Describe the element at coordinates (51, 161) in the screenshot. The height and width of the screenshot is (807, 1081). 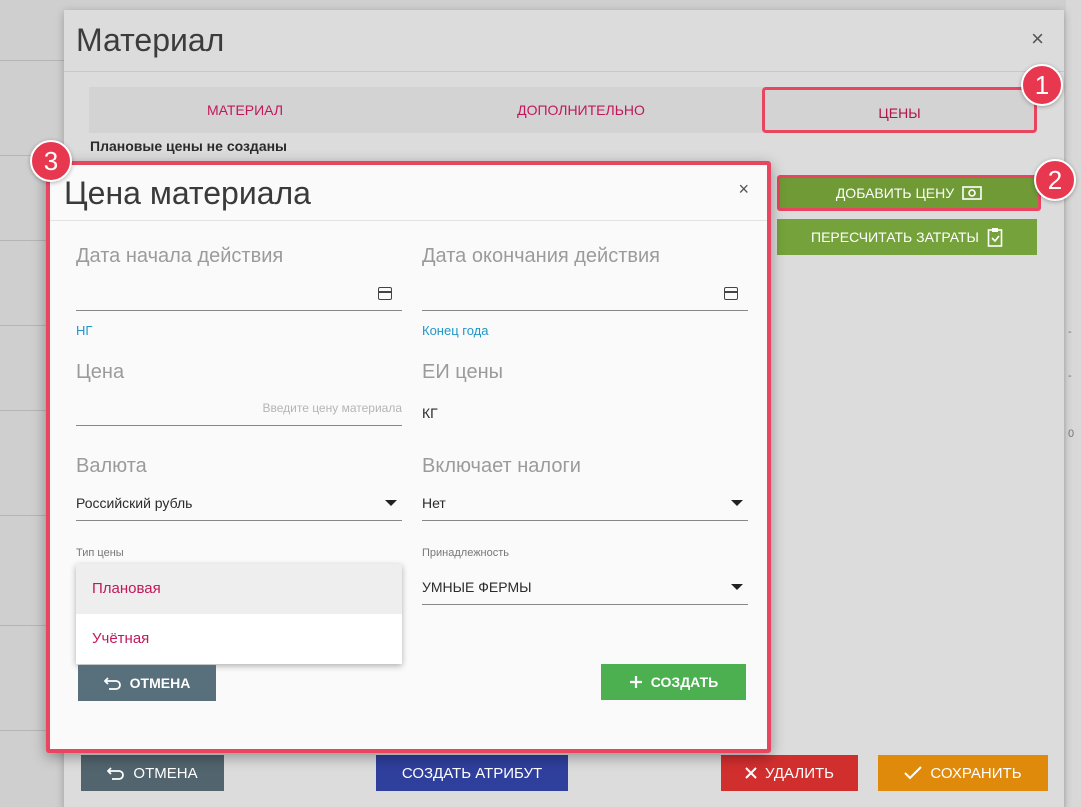
I see `annotation-badge-3: 3` at that location.